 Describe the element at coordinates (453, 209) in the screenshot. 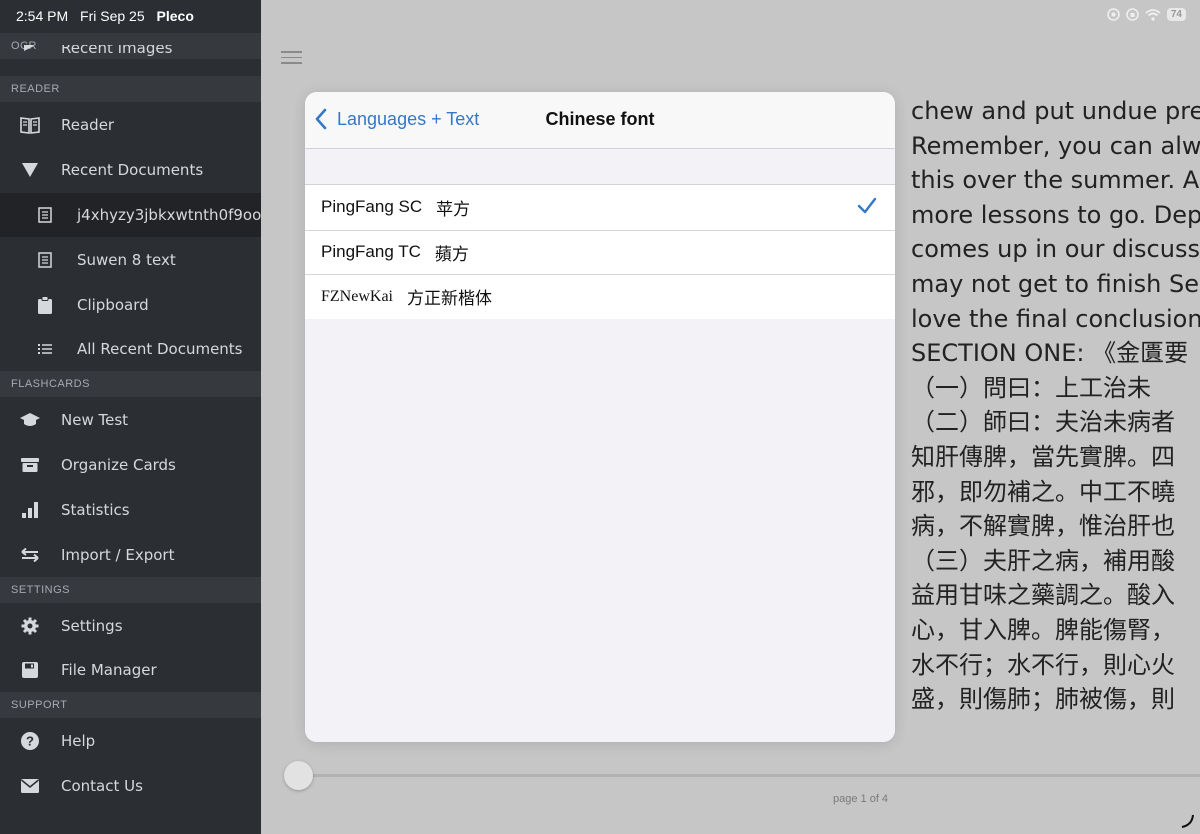

I see `font-option-sample: 苹方` at that location.